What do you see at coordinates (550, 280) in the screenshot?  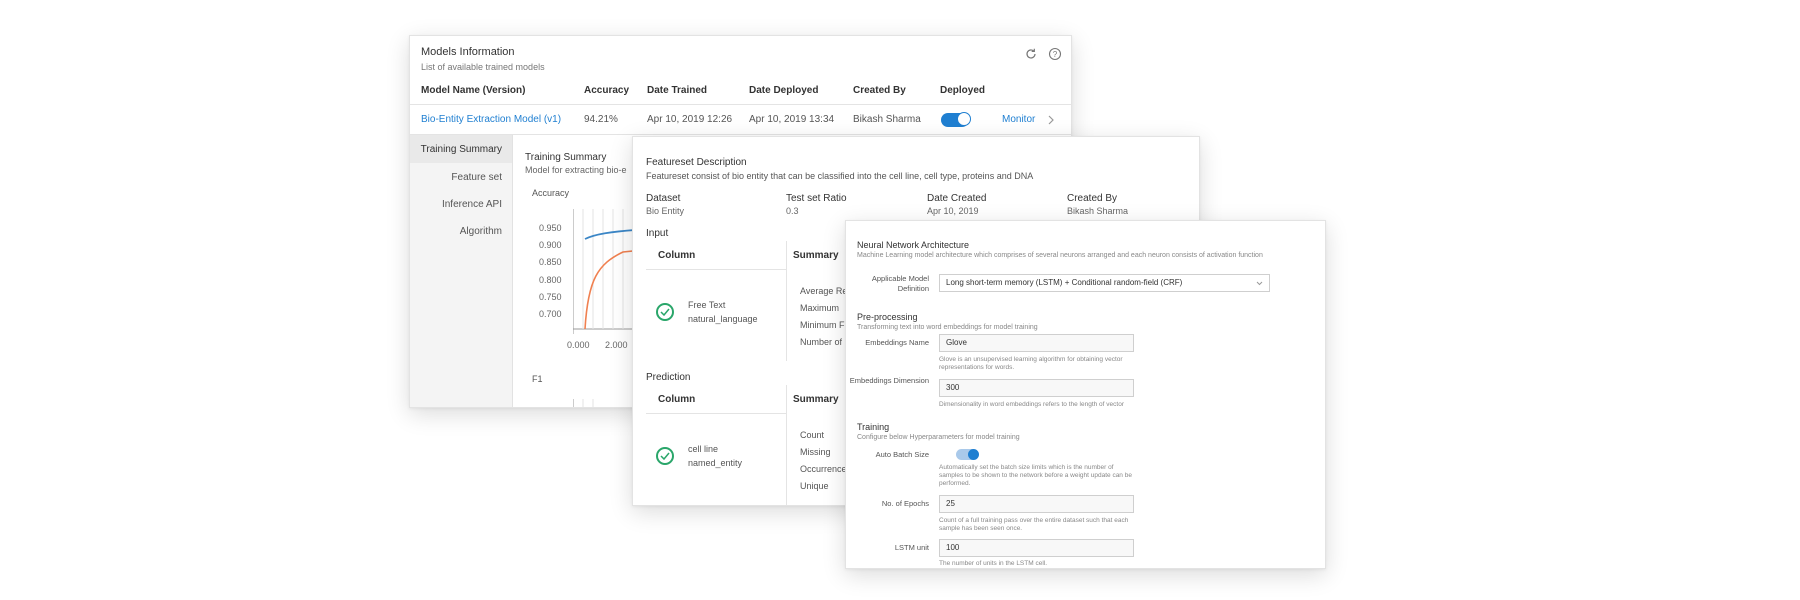 I see `y-tick: 0.800` at bounding box center [550, 280].